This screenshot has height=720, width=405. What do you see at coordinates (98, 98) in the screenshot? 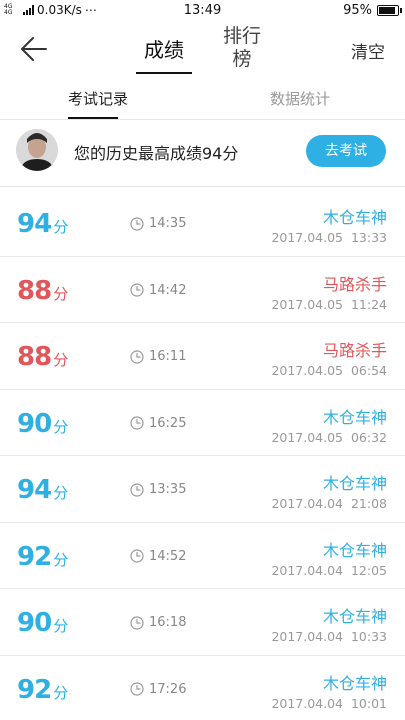
I see `tab-exam-records: 考试记录` at bounding box center [98, 98].